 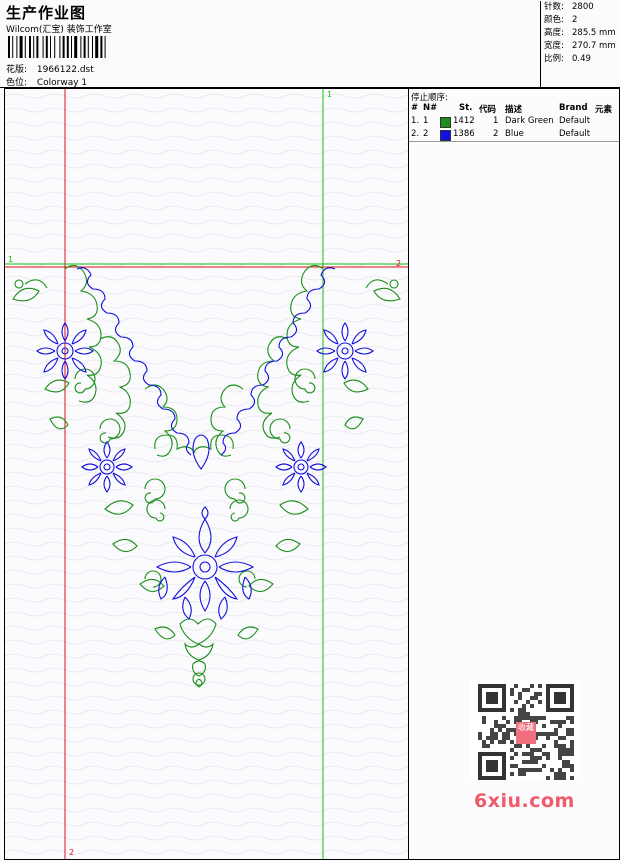 What do you see at coordinates (415, 108) in the screenshot?
I see `col-header-num: #` at bounding box center [415, 108].